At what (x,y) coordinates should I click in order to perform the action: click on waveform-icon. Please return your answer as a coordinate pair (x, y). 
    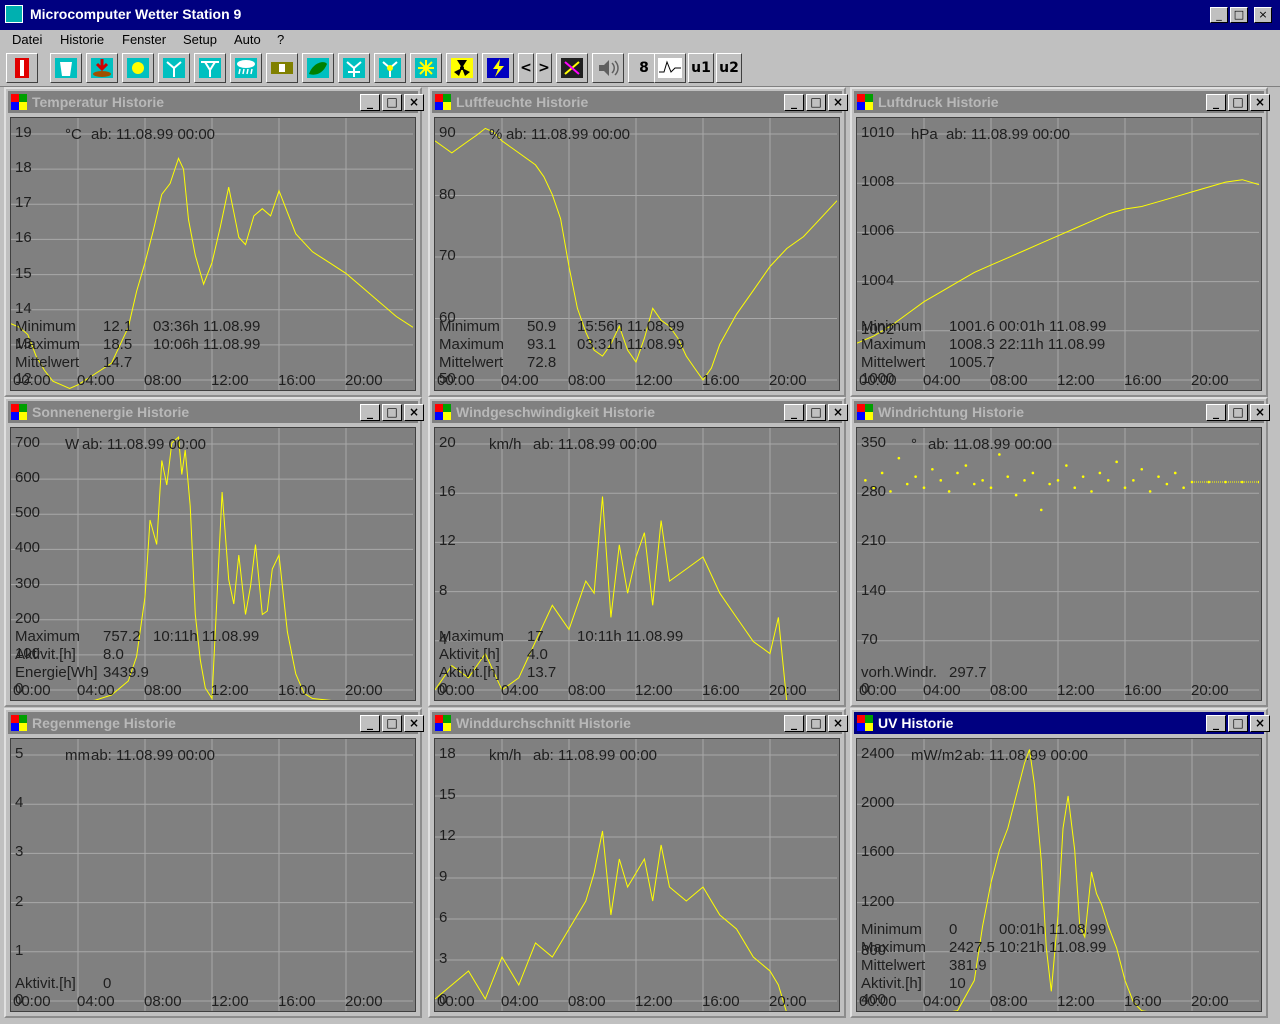
    Looking at the image, I should click on (670, 68).